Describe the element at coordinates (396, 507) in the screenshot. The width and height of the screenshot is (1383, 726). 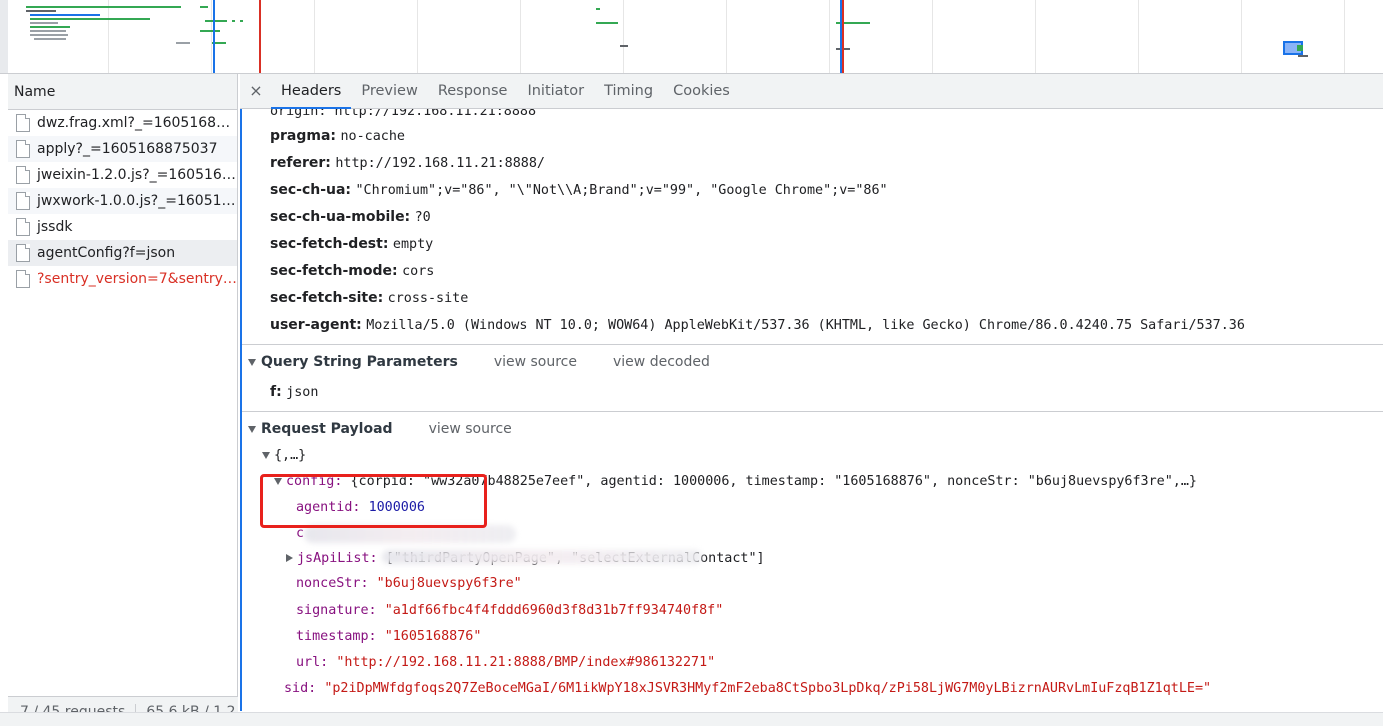
I see `agentid-value: 1000006` at that location.